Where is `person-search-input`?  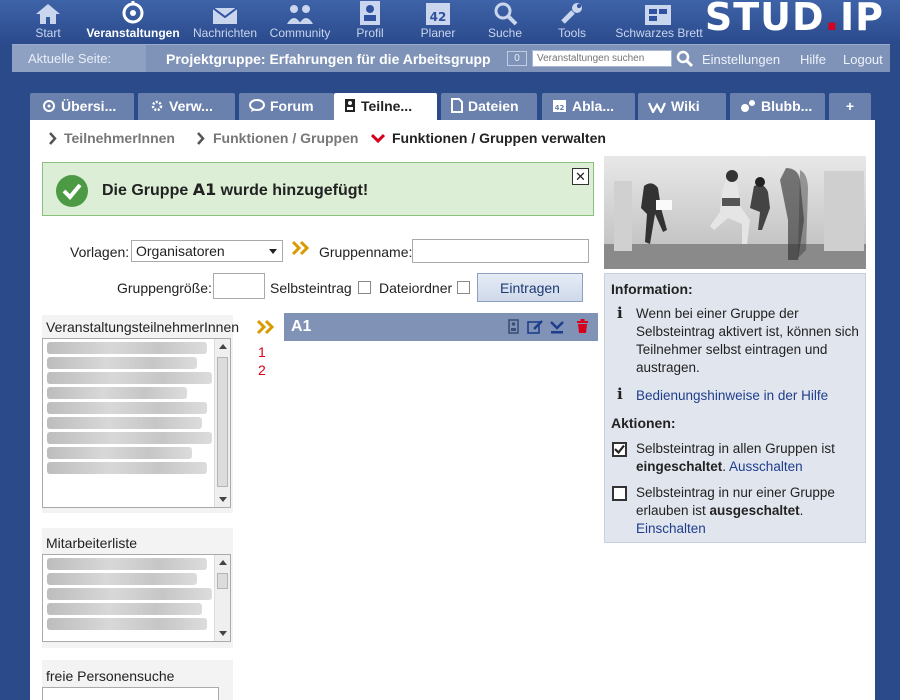
person-search-input is located at coordinates (130, 693).